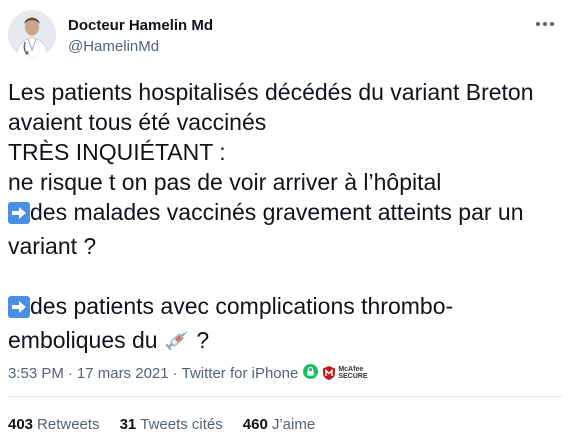 The image size is (570, 447). I want to click on quote-tweets-stat: 31 Tweets cités, so click(171, 424).